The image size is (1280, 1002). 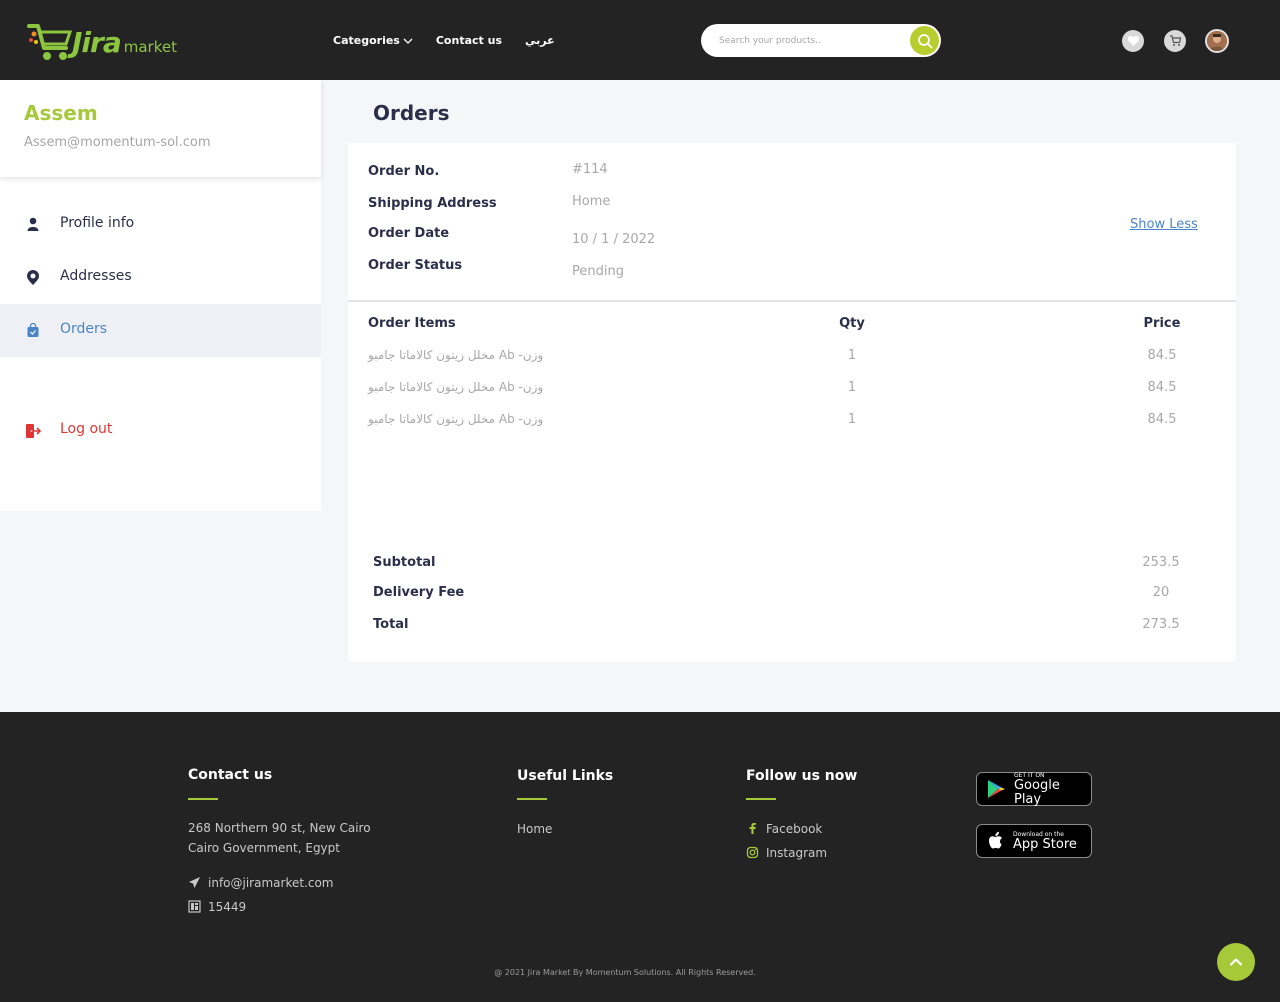 What do you see at coordinates (591, 201) in the screenshot?
I see `shipping-address-value: Home` at bounding box center [591, 201].